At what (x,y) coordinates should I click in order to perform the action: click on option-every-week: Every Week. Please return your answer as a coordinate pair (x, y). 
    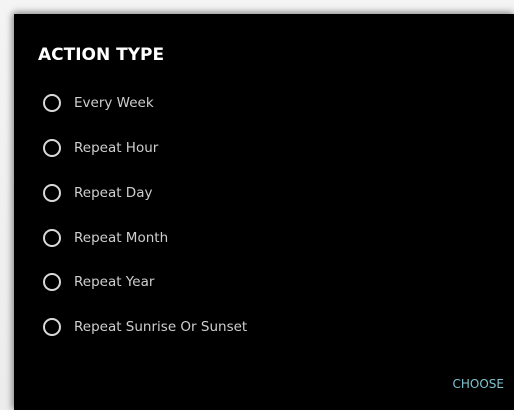
    Looking at the image, I should click on (98, 103).